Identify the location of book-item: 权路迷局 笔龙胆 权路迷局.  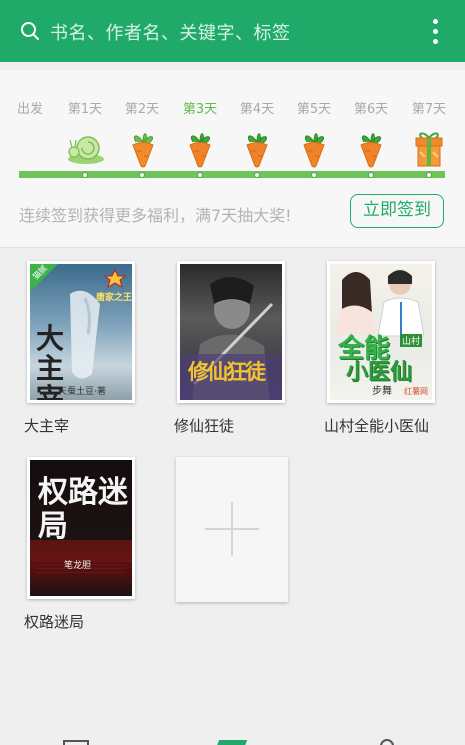
(79, 544).